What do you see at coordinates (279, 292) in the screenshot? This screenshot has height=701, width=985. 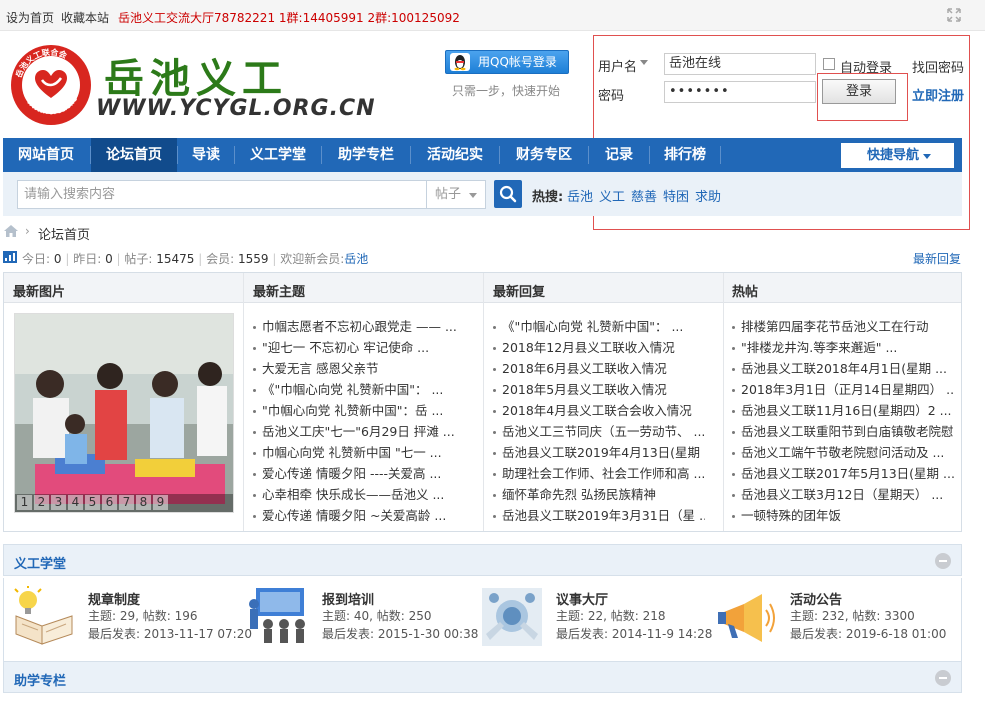 I see `col-title-latest-topics: 最新主题` at bounding box center [279, 292].